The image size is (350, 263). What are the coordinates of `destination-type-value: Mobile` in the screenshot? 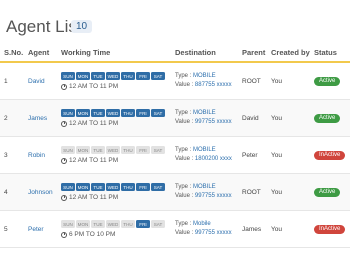 It's located at (202, 224).